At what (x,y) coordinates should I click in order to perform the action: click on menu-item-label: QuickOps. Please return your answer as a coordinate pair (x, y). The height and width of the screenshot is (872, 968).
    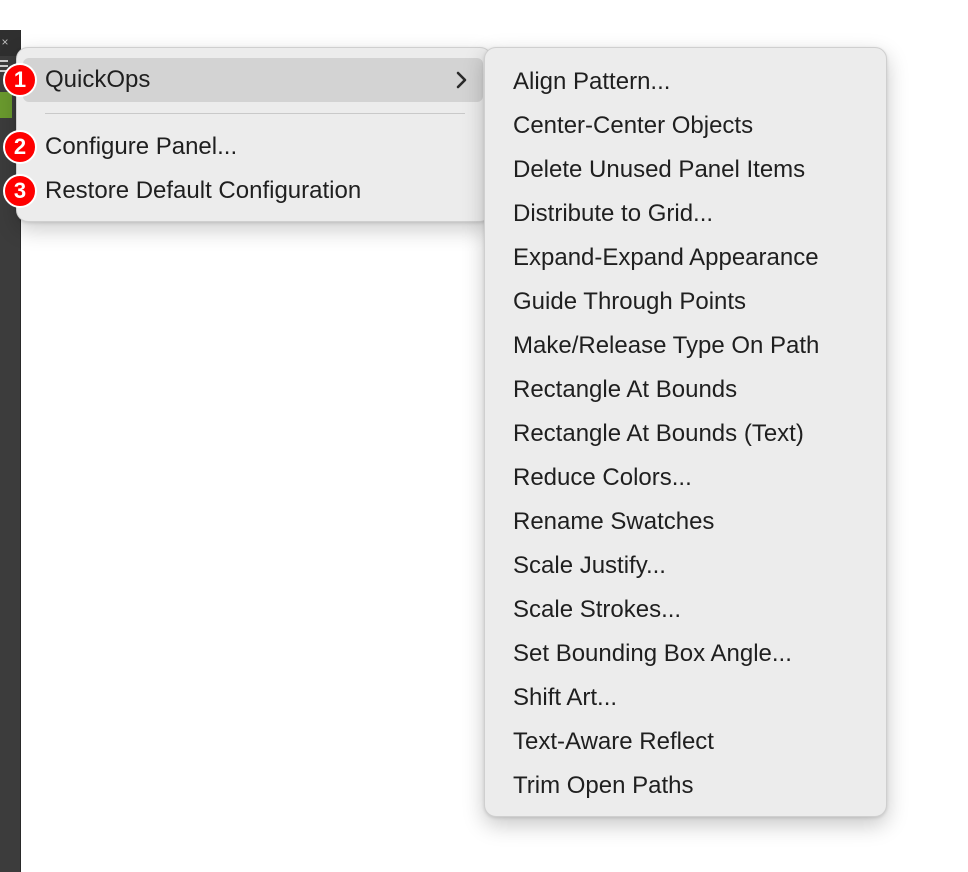
    Looking at the image, I should click on (98, 79).